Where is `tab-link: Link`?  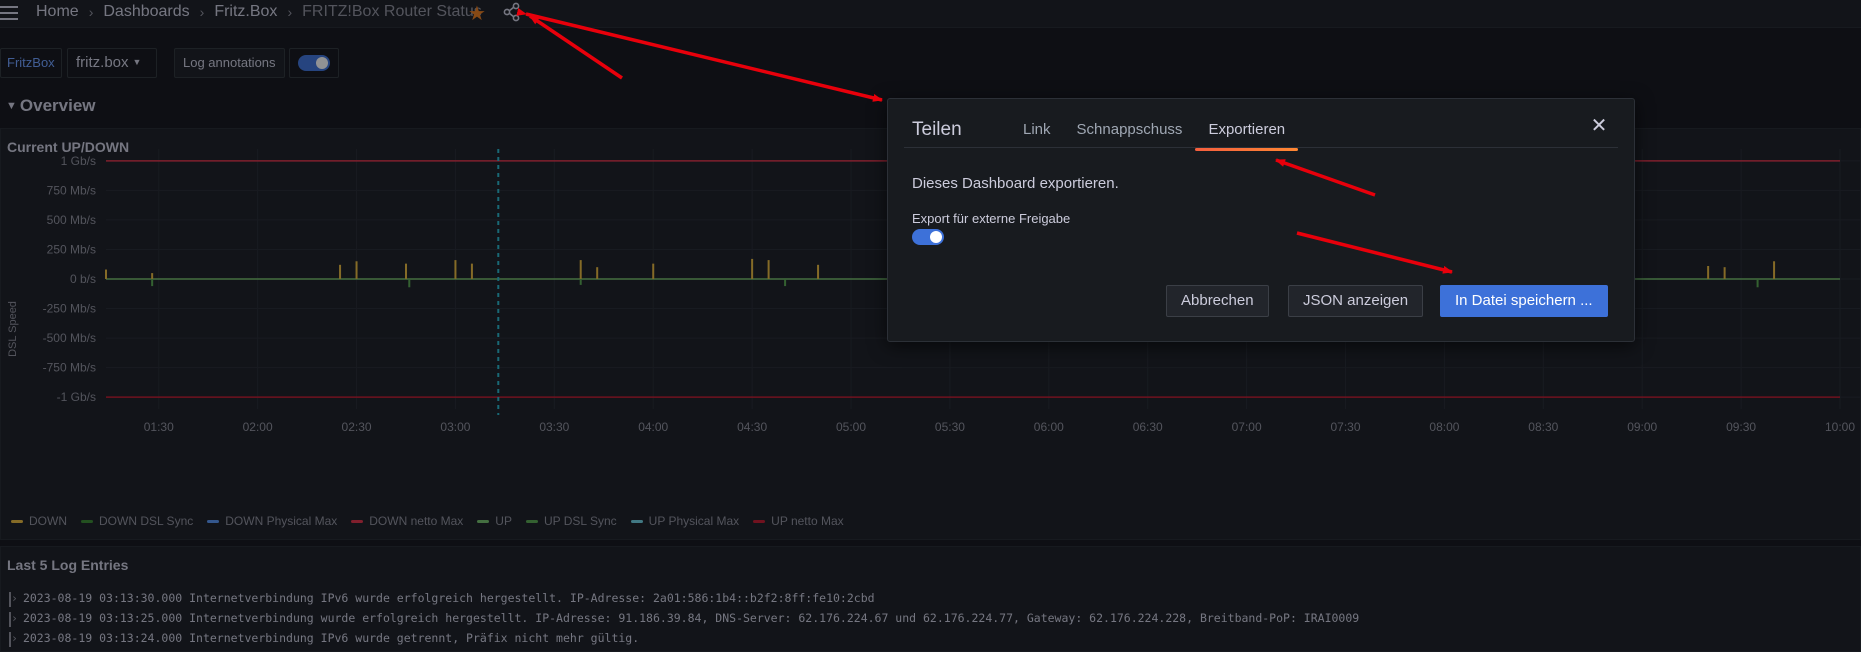
tab-link: Link is located at coordinates (1037, 134).